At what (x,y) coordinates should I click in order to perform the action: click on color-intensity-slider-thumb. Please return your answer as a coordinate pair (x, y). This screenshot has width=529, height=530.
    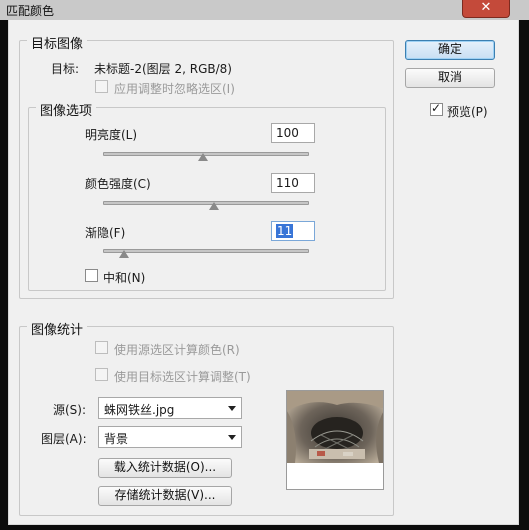
    Looking at the image, I should click on (214, 206).